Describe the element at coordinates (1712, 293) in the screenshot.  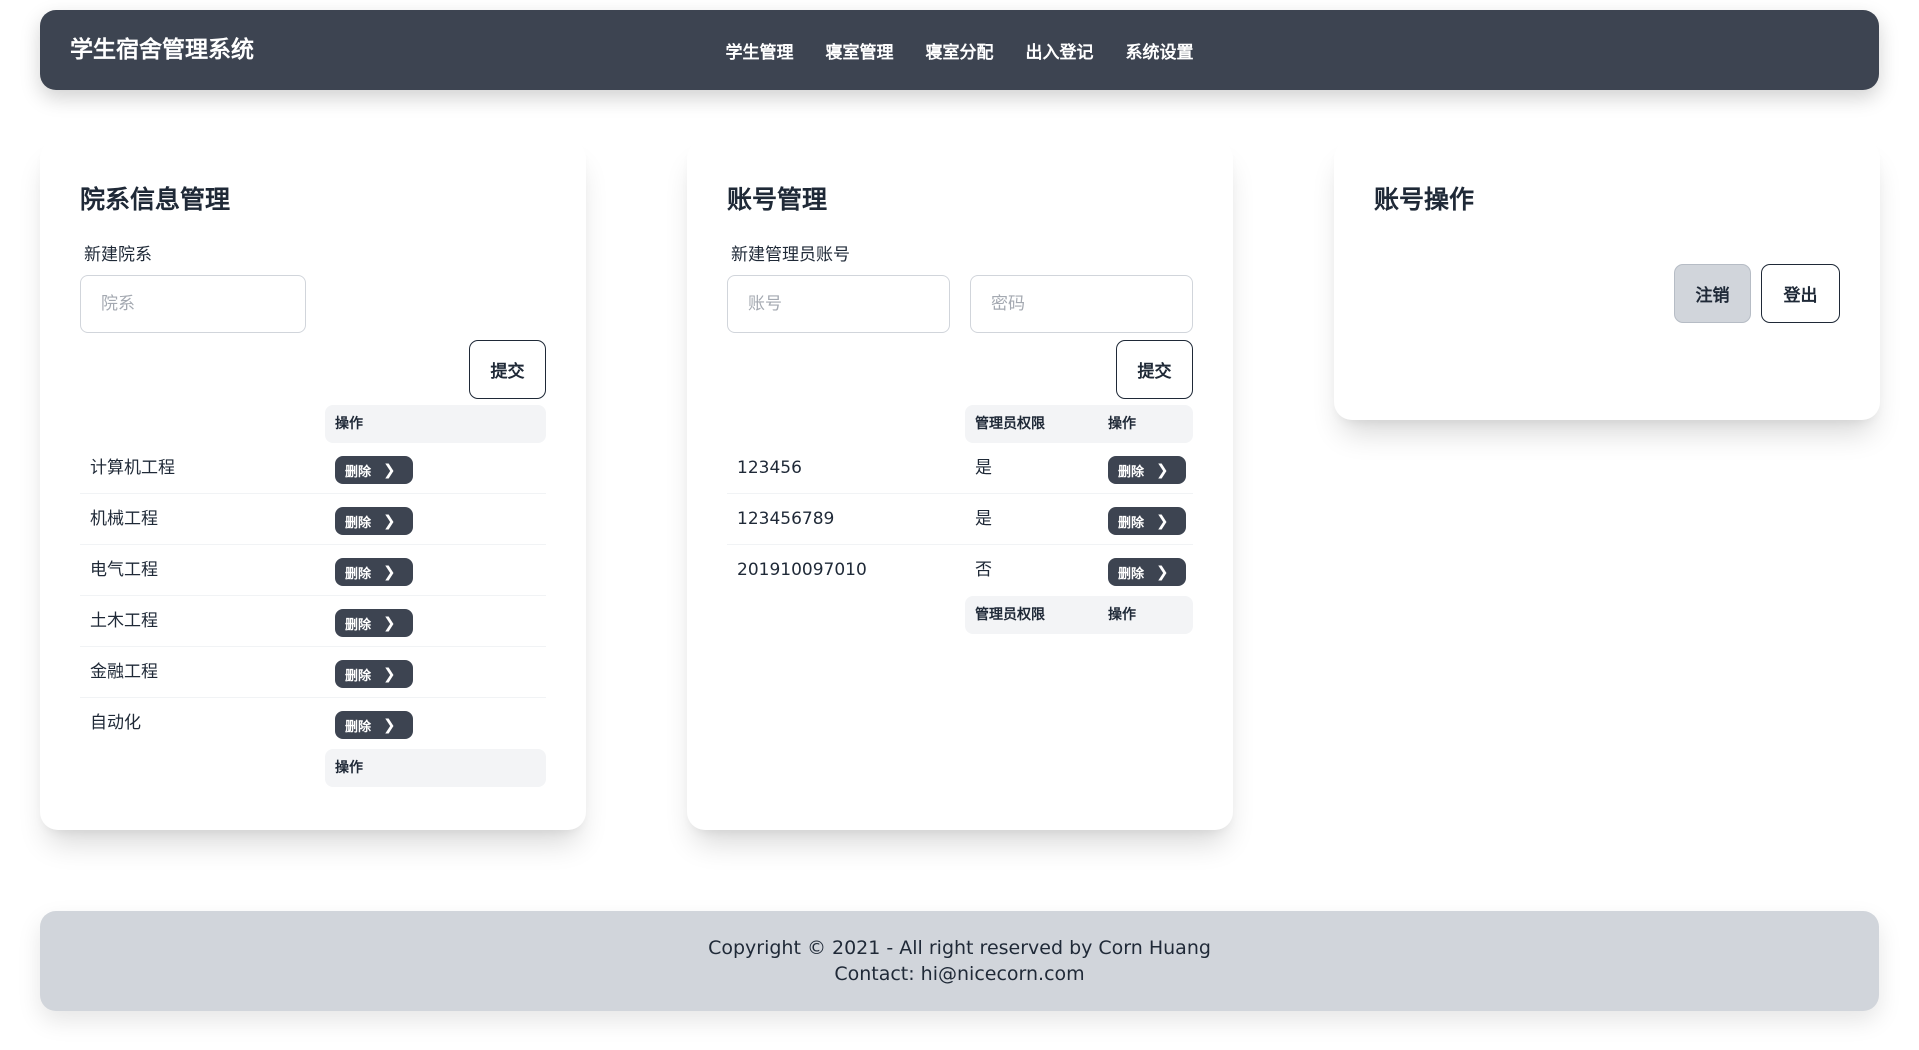
I see `deregister-button: 注销` at that location.